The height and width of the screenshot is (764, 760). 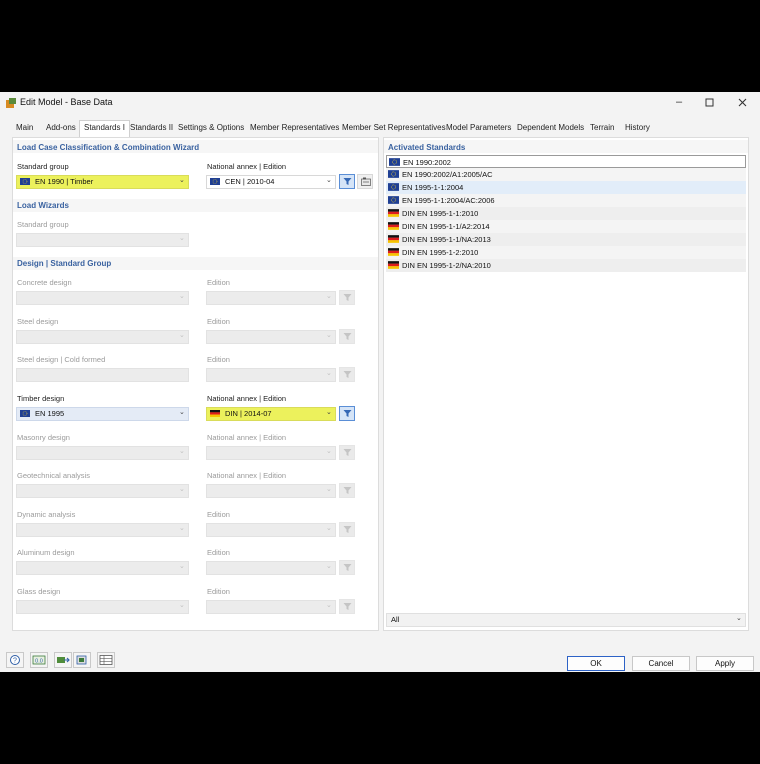 What do you see at coordinates (271, 453) in the screenshot?
I see `masonry-annex-select: ⌄` at bounding box center [271, 453].